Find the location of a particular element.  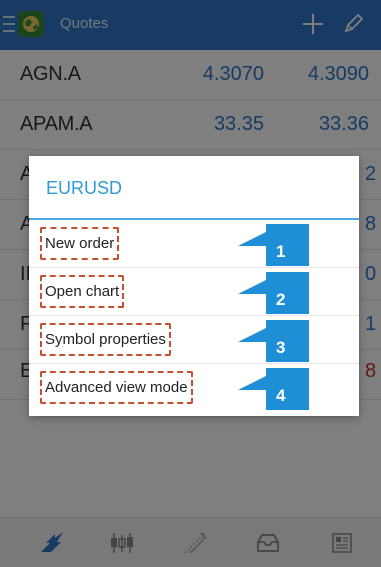

menu-item-open-chart: Open chart 2 is located at coordinates (194, 292).